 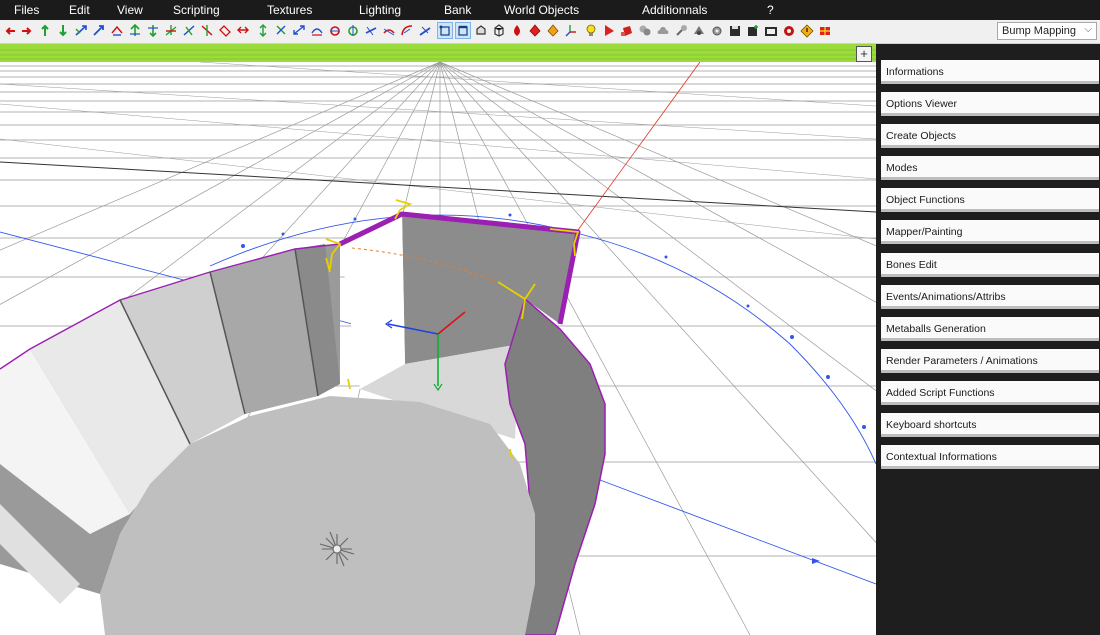 I want to click on move-y-up-icon, so click(x=45, y=30).